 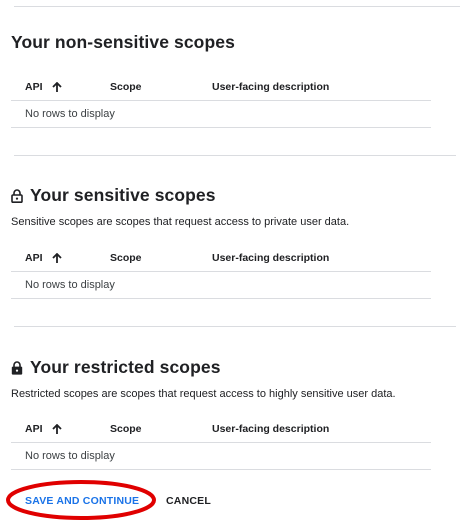 I want to click on form-actions: SAVE AND CONTINUE CANCEL, so click(x=235, y=502).